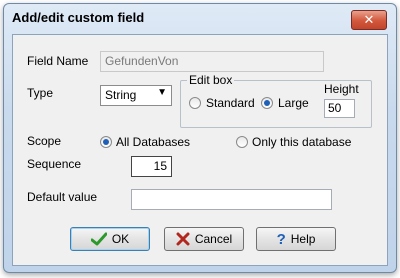 The image size is (400, 278). What do you see at coordinates (230, 103) in the screenshot?
I see `standard-radio-label: Standard` at bounding box center [230, 103].